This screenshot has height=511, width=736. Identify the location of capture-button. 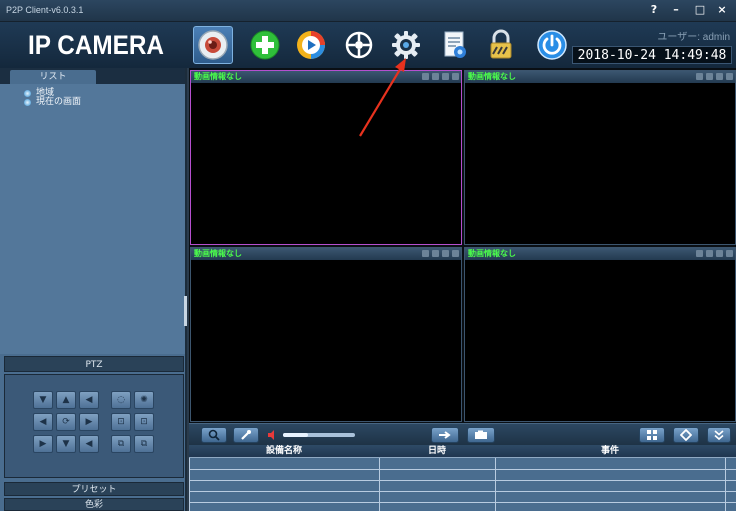
(481, 435).